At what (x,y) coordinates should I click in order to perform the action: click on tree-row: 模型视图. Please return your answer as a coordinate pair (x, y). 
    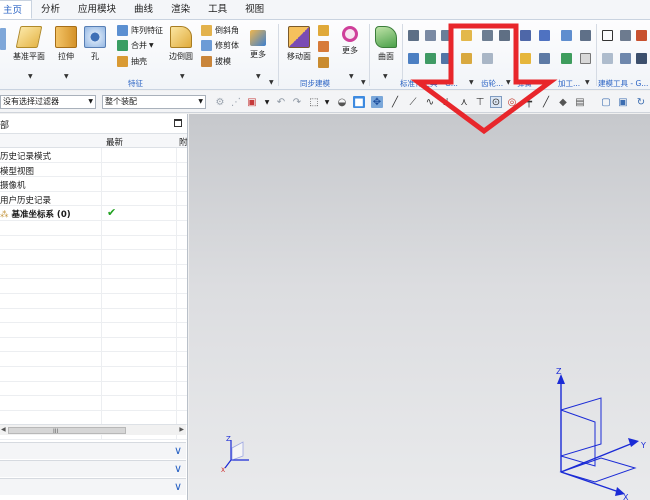
    Looking at the image, I should click on (93, 170).